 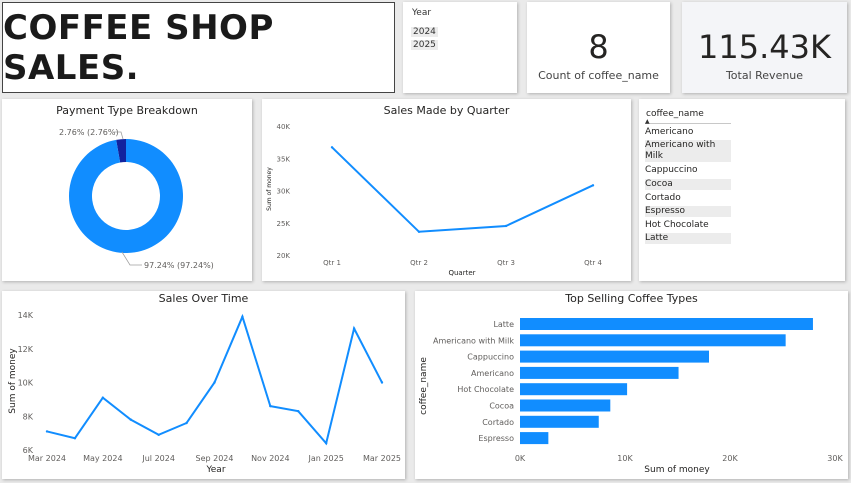 What do you see at coordinates (47, 458) in the screenshot?
I see `time-x-tick-label: Mar 2024` at bounding box center [47, 458].